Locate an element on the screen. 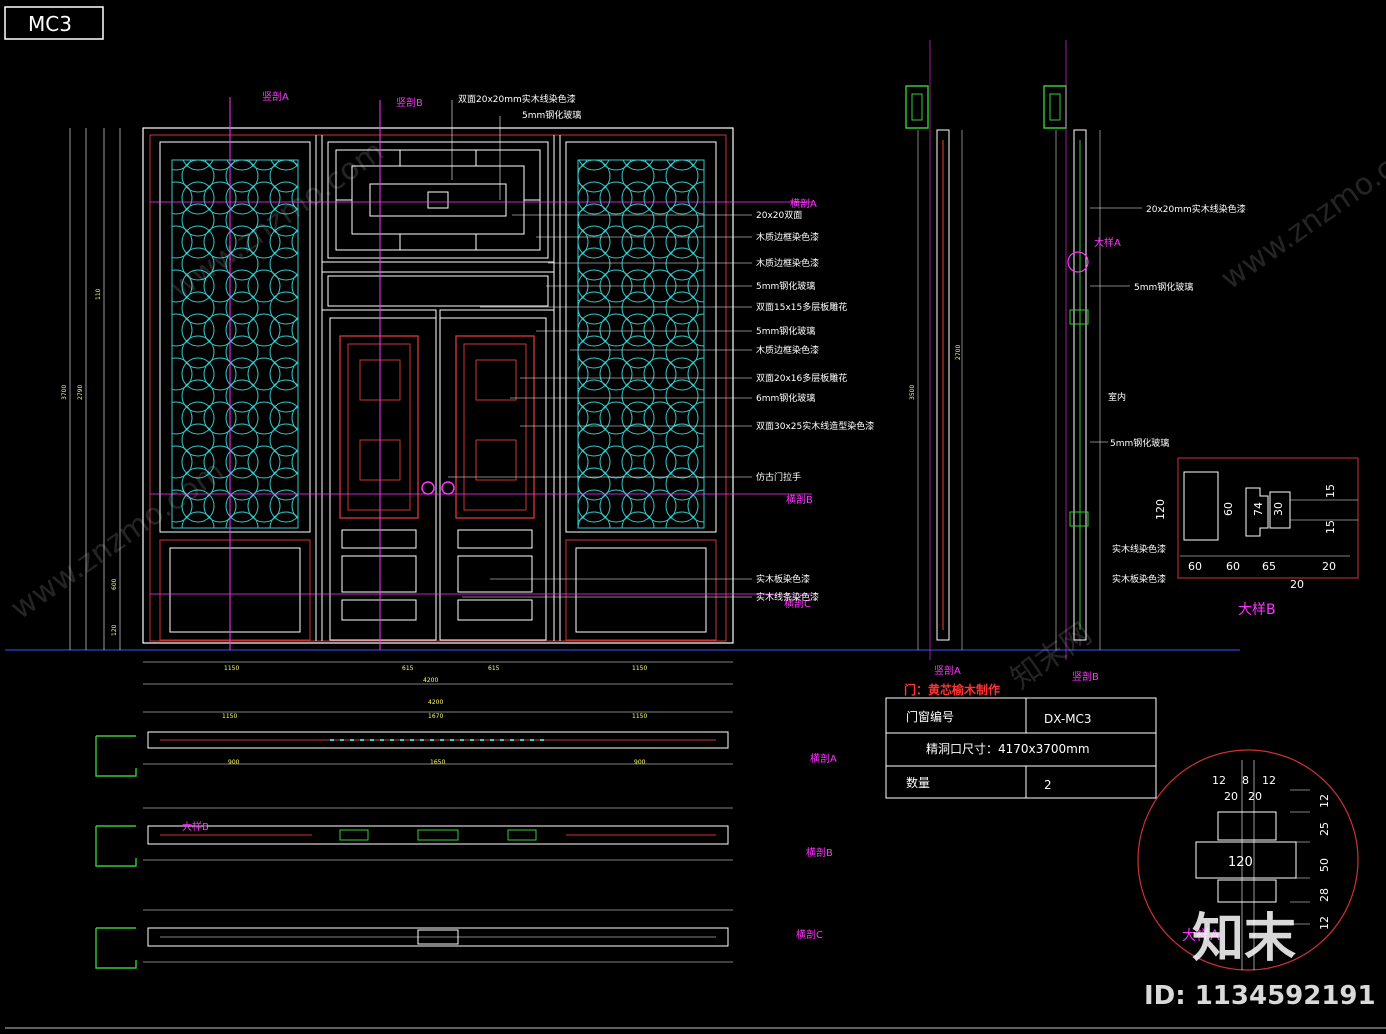 Image resolution: width=1386 pixels, height=1034 pixels. dim-seg-0: 1150 is located at coordinates (231, 668).